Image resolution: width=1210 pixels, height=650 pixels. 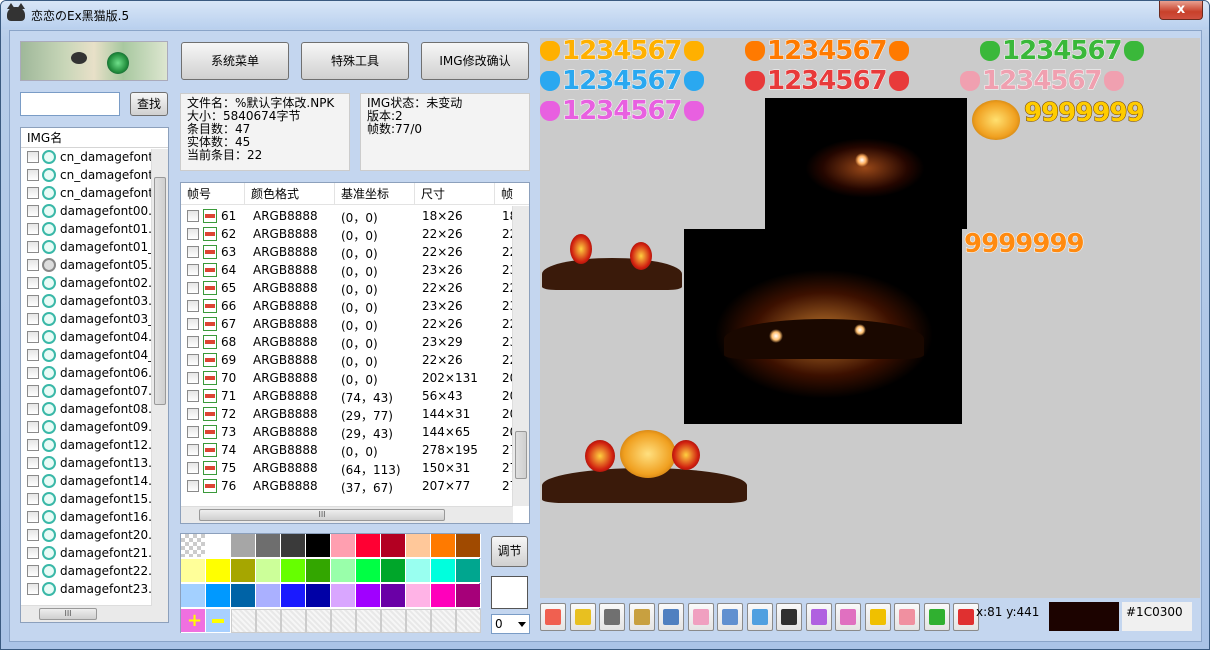 I want to click on crop-icon, so click(x=789, y=617).